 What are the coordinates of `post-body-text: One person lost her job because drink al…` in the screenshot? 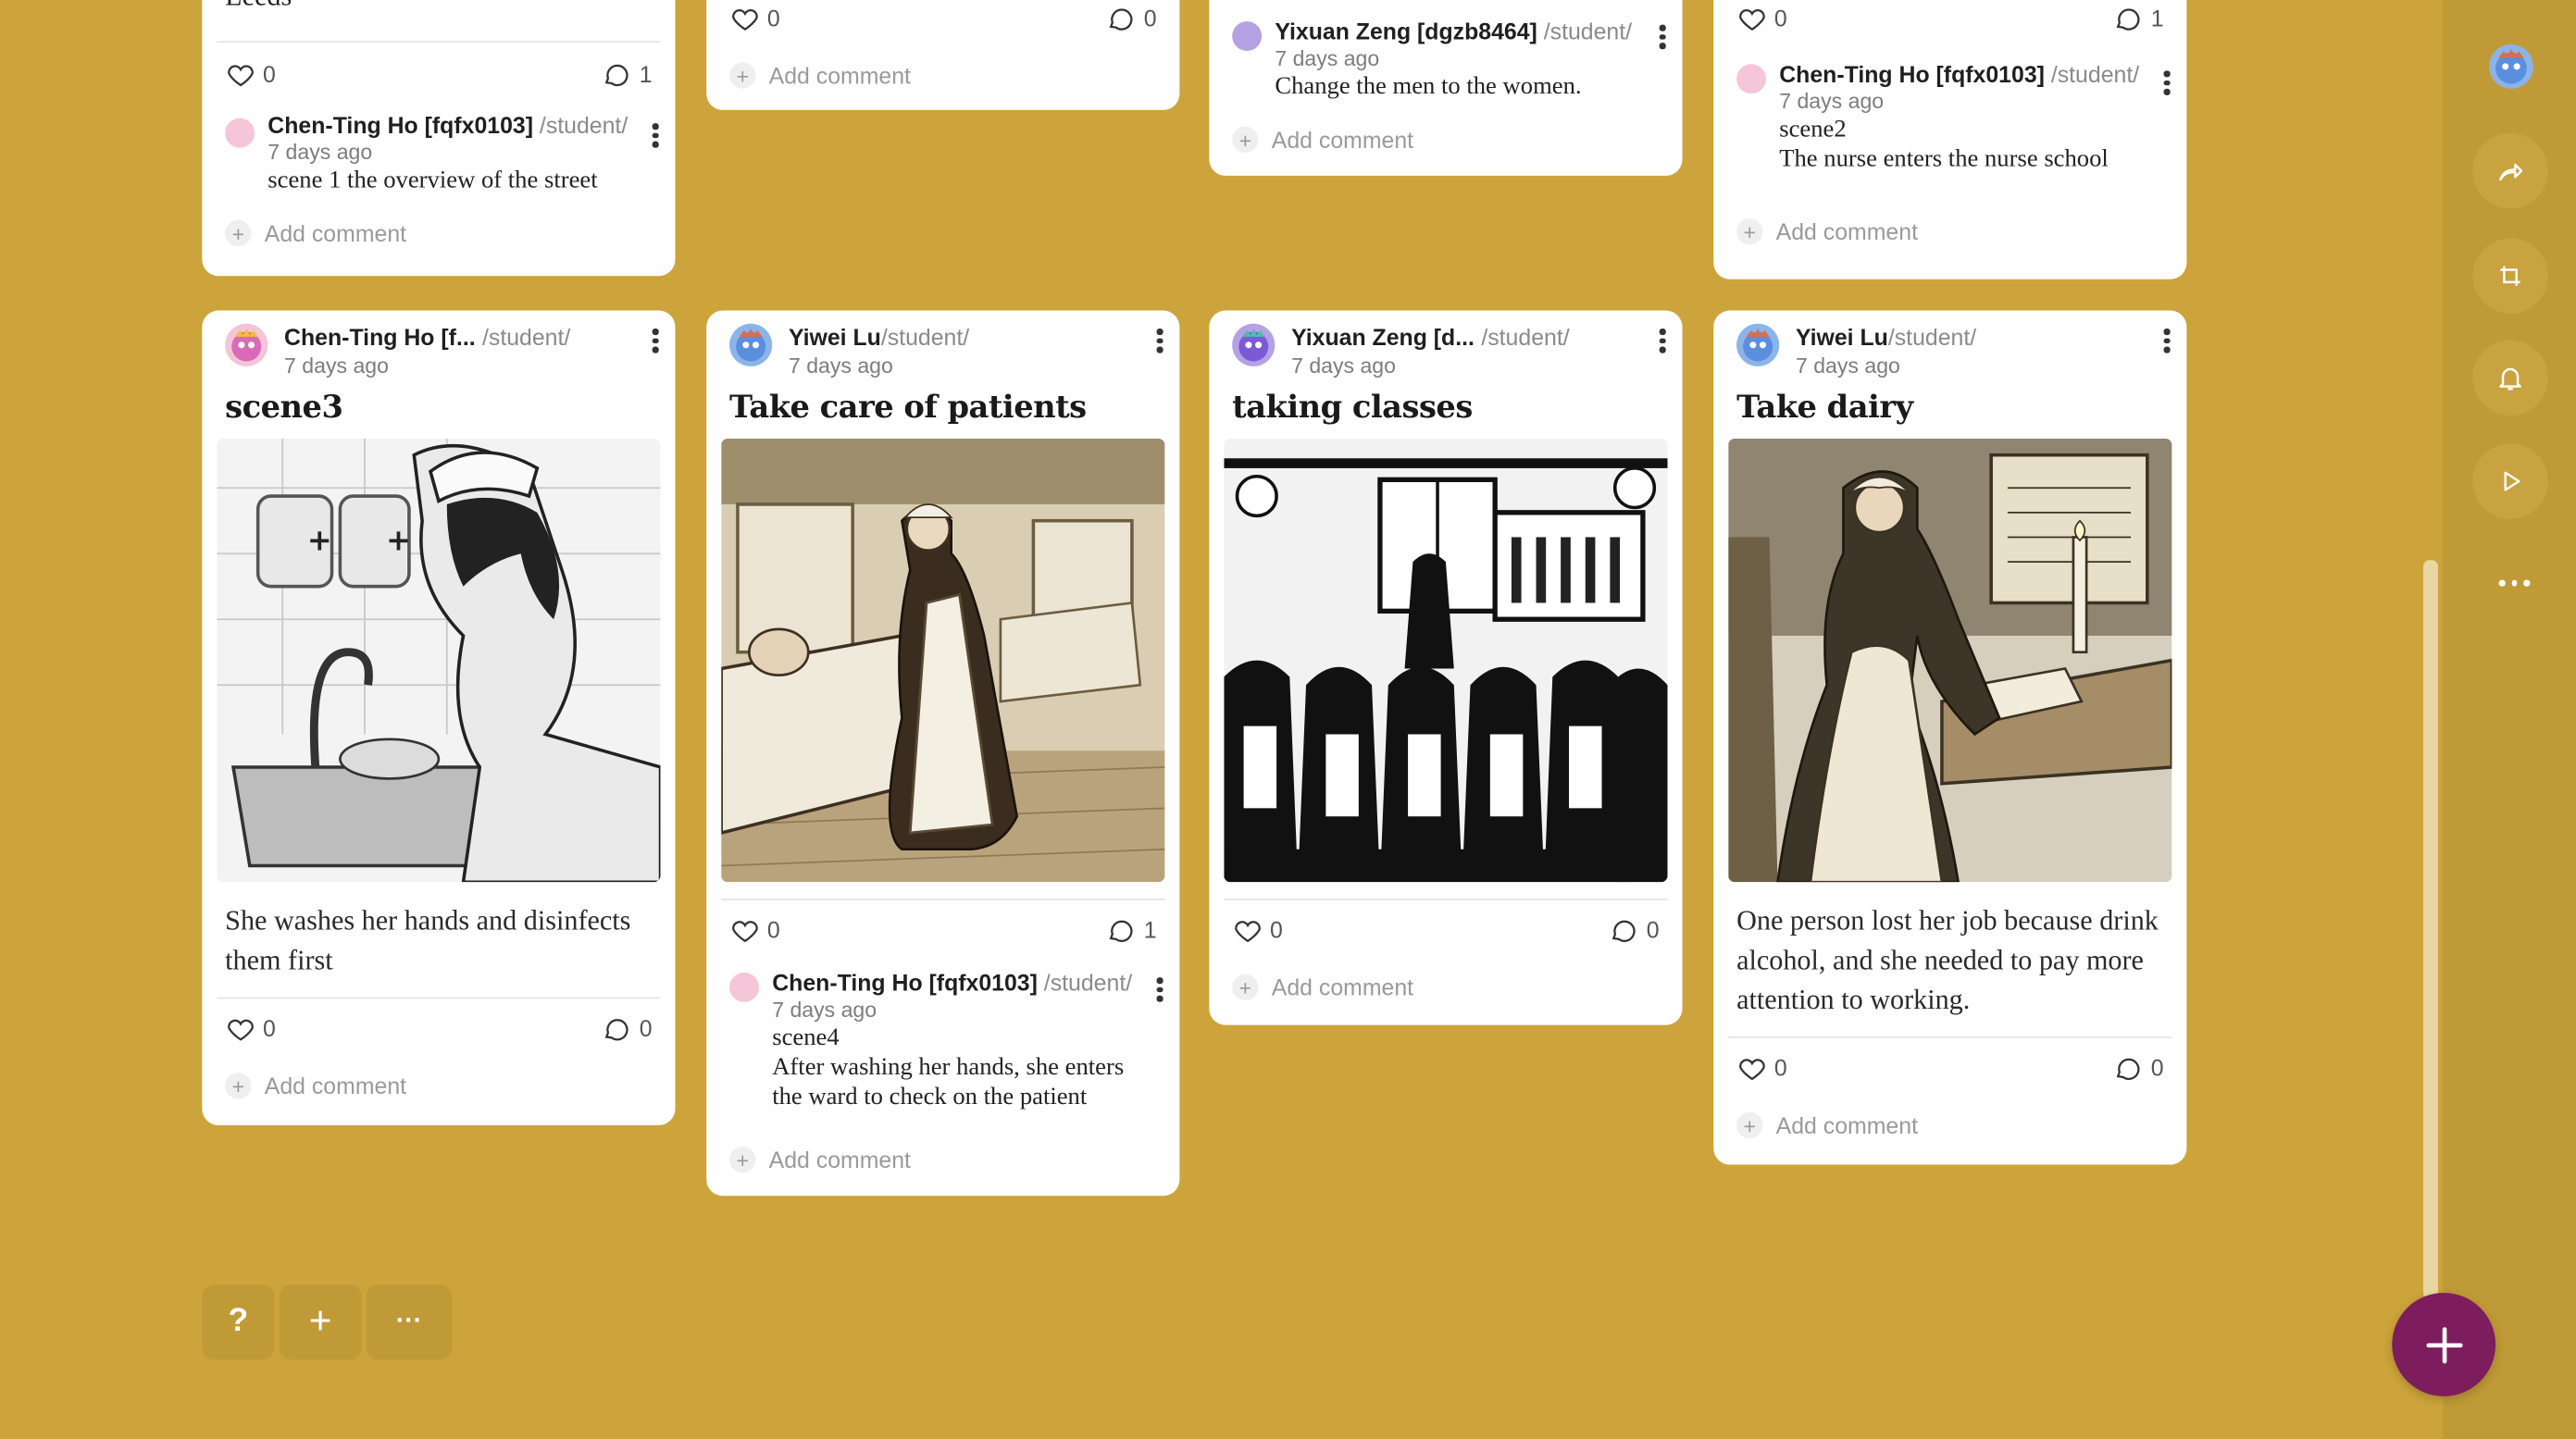 It's located at (1948, 961).